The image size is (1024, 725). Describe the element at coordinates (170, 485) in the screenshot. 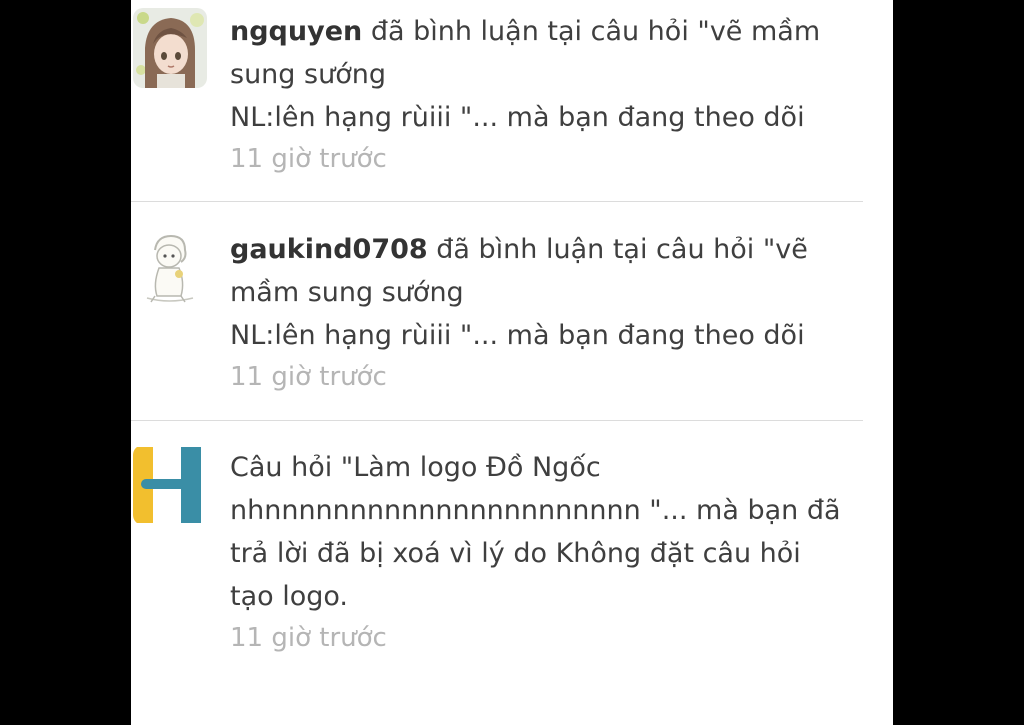

I see `h-logo-icon` at that location.